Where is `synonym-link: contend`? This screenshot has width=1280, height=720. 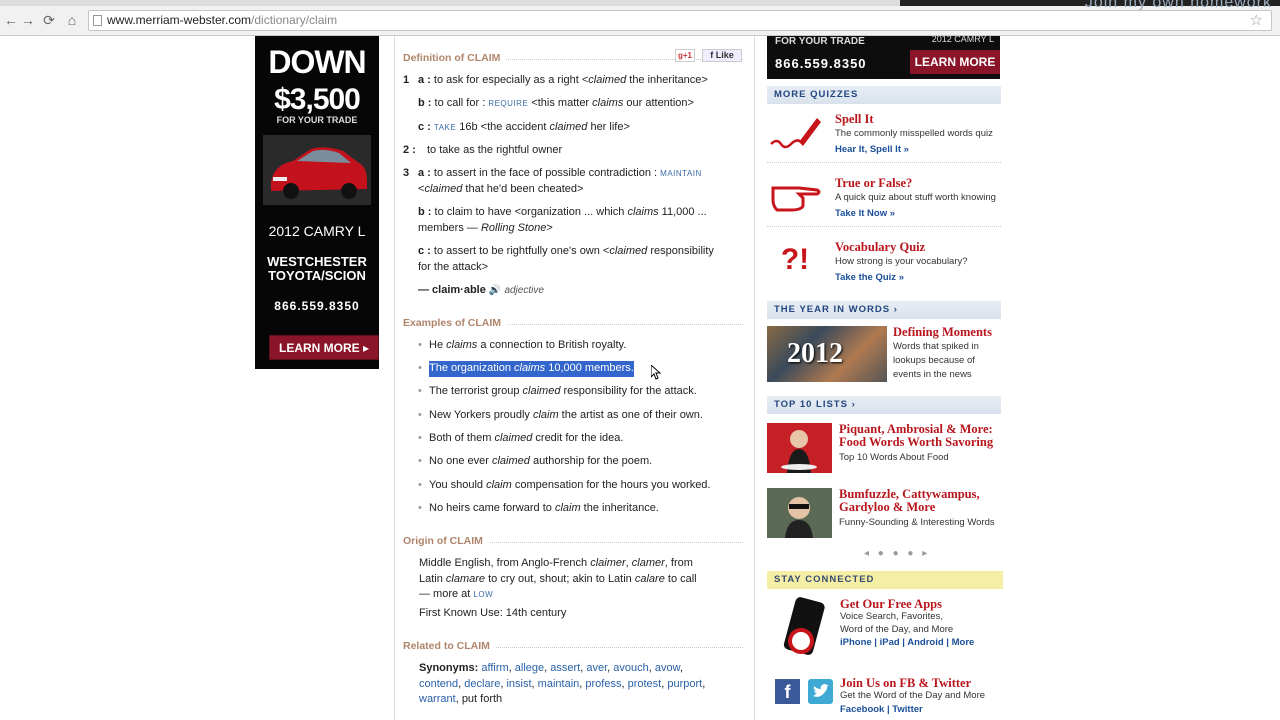 synonym-link: contend is located at coordinates (438, 684).